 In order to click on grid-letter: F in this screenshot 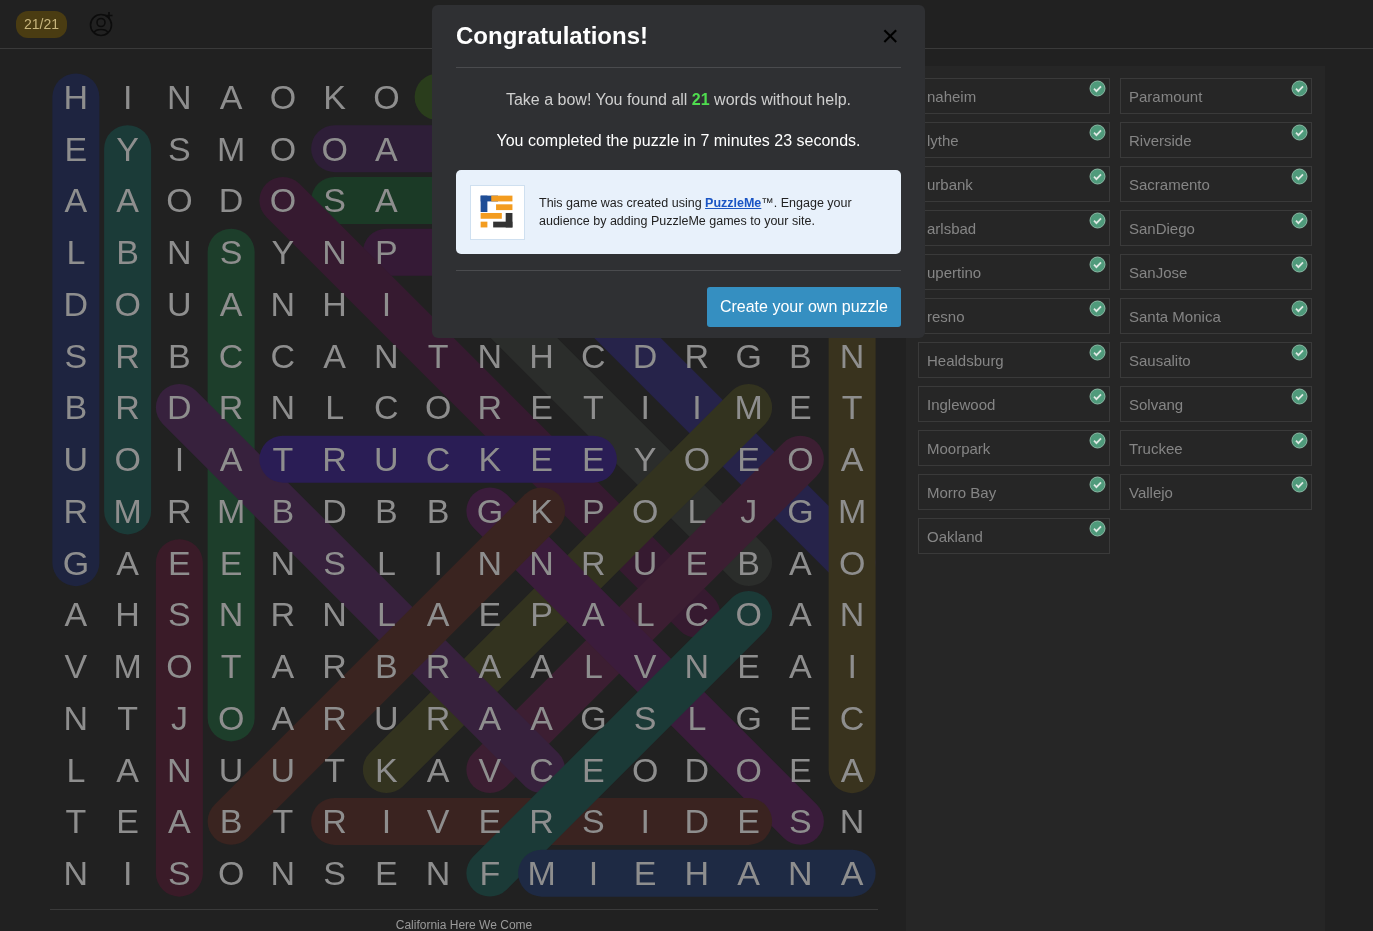, I will do `click(490, 873)`.